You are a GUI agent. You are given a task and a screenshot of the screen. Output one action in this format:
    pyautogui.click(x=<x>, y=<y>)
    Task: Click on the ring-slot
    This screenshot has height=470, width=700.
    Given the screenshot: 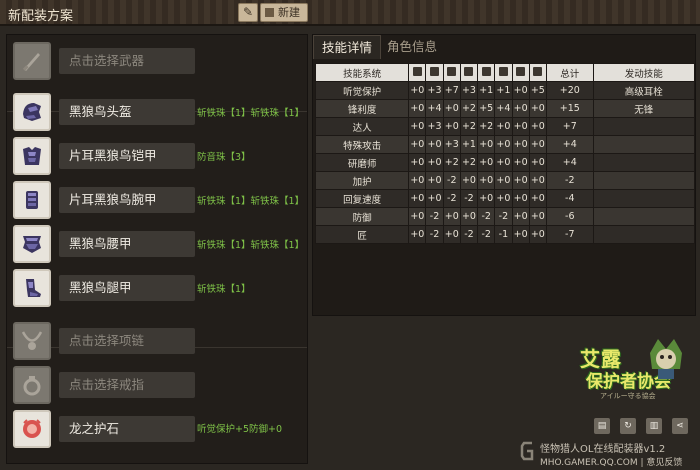 What is the action you would take?
    pyautogui.click(x=32, y=385)
    